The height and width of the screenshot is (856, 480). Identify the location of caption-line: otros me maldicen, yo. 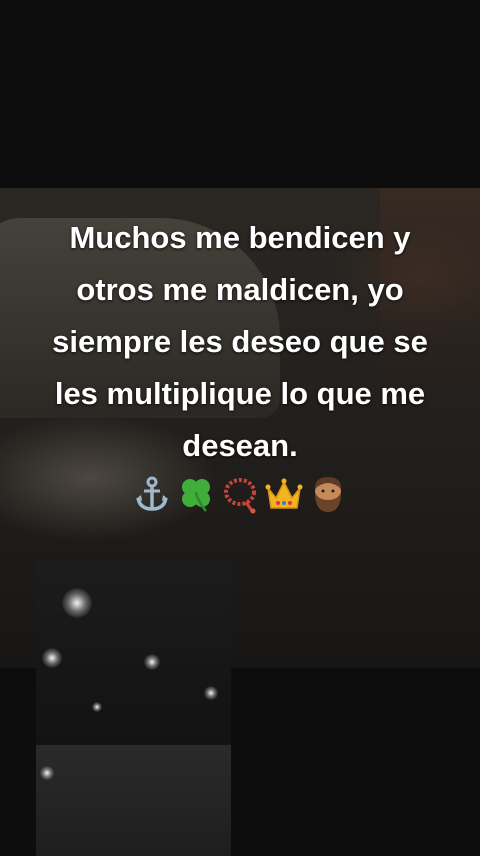
(240, 289).